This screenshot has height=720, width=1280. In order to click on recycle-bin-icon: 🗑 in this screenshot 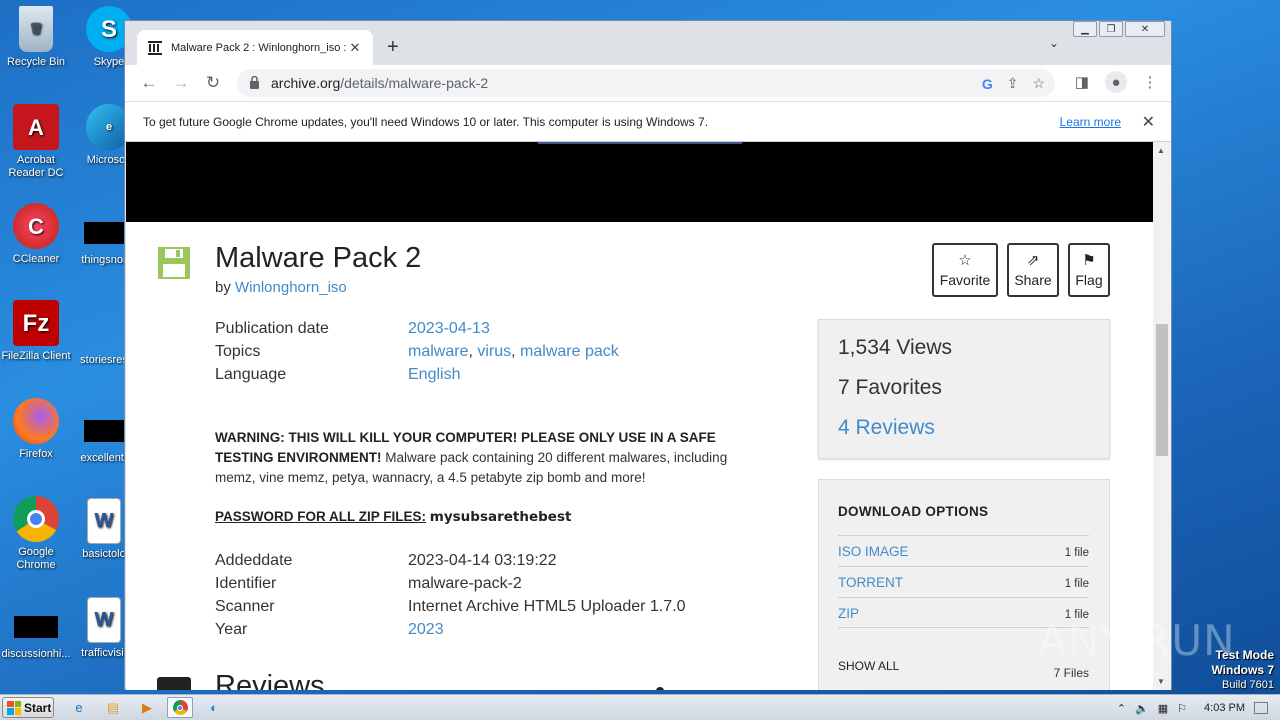, I will do `click(36, 29)`.